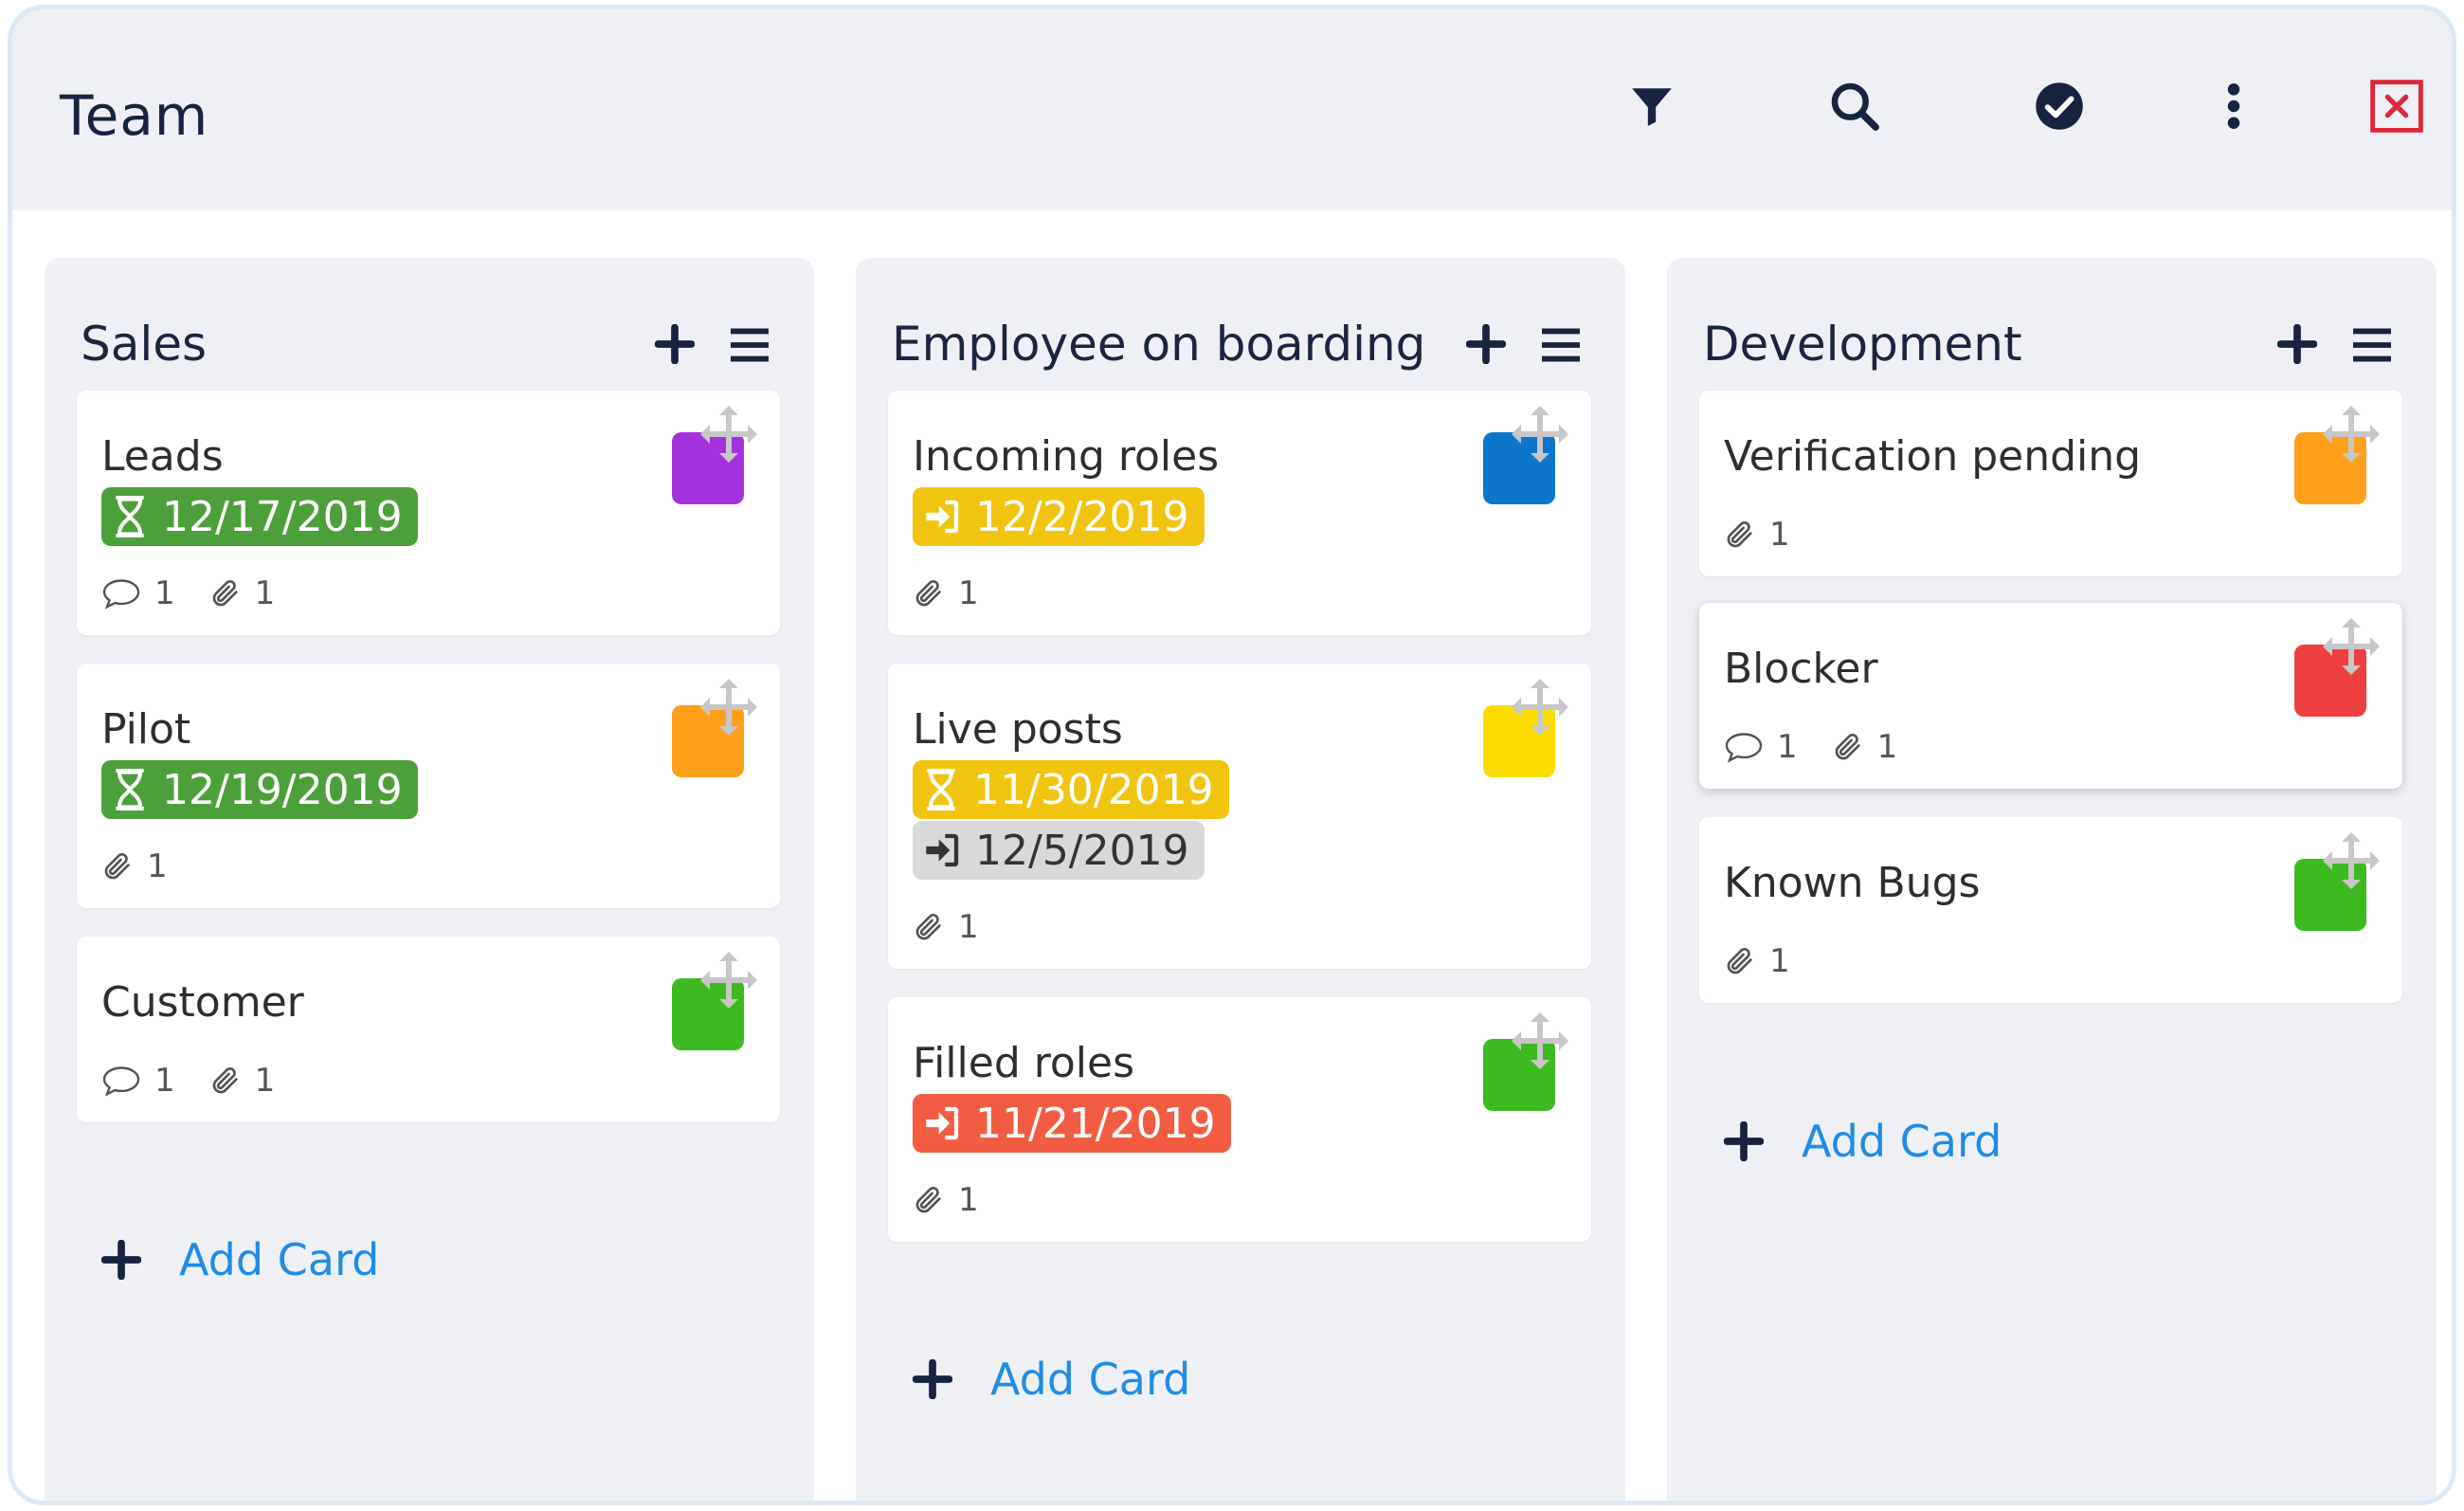 This screenshot has width=2464, height=1511. Describe the element at coordinates (163, 456) in the screenshot. I see `card-title: Leads` at that location.